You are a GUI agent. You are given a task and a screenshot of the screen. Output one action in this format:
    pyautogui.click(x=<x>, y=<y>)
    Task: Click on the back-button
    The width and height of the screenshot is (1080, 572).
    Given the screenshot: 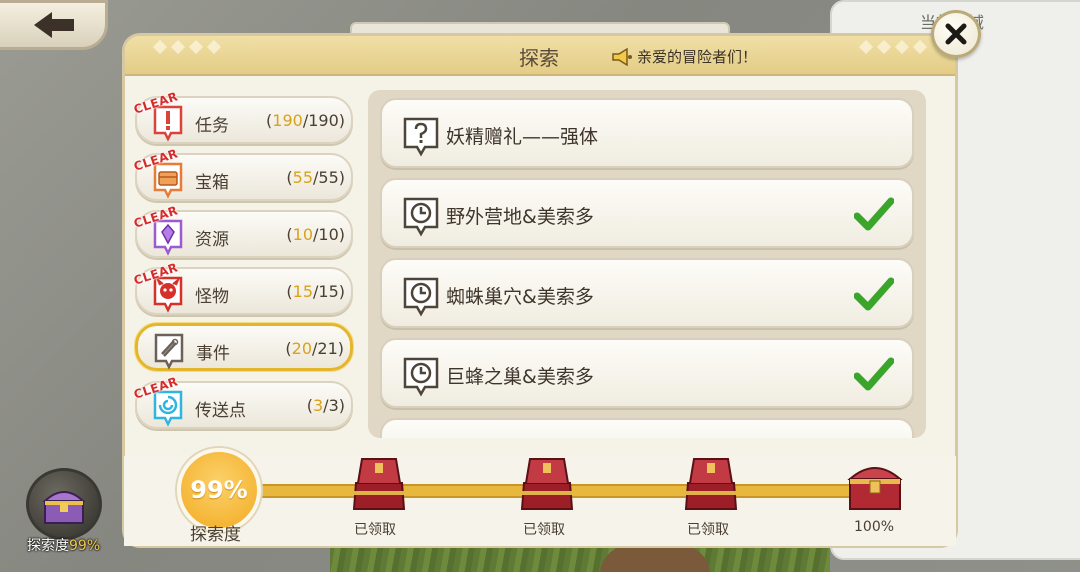 What is the action you would take?
    pyautogui.click(x=54, y=25)
    